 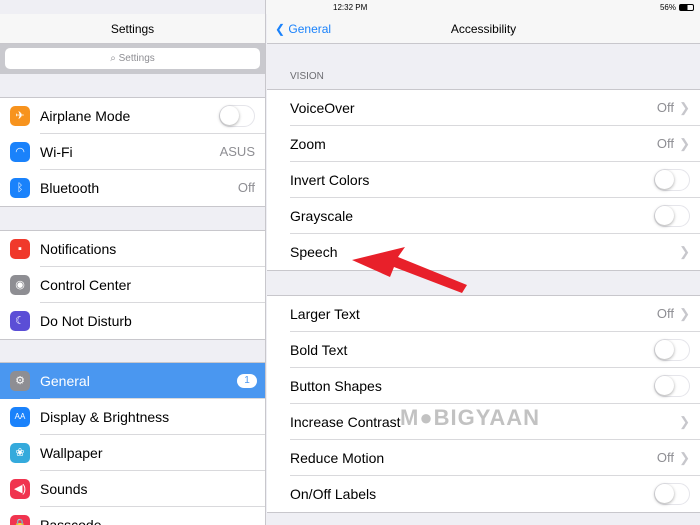 What do you see at coordinates (672, 494) in the screenshot?
I see `on-off-labels-toggle` at bounding box center [672, 494].